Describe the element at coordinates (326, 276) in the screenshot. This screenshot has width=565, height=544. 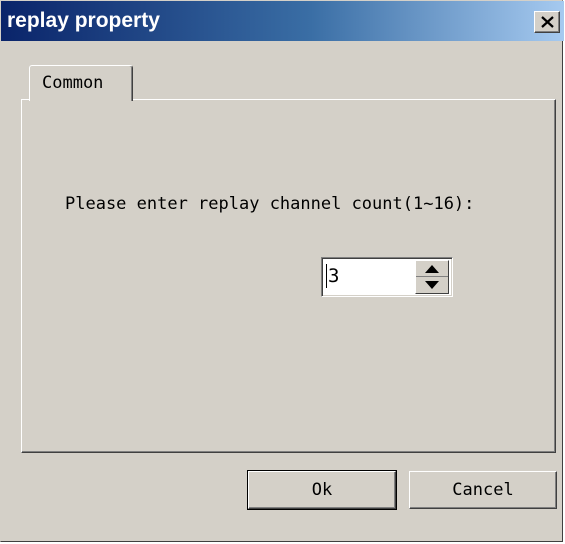
I see `text-caret` at that location.